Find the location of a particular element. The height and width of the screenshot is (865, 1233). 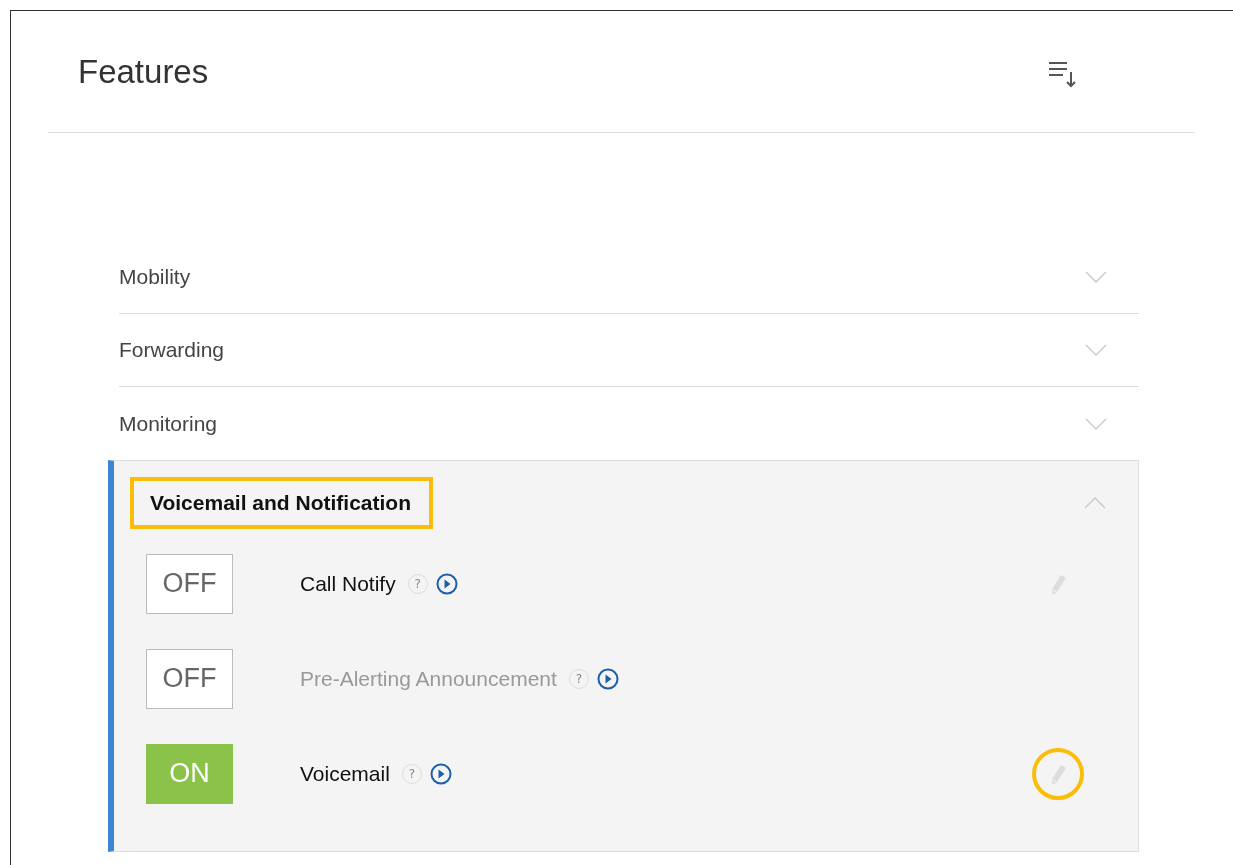

section-title: Forwarding is located at coordinates (172, 350).